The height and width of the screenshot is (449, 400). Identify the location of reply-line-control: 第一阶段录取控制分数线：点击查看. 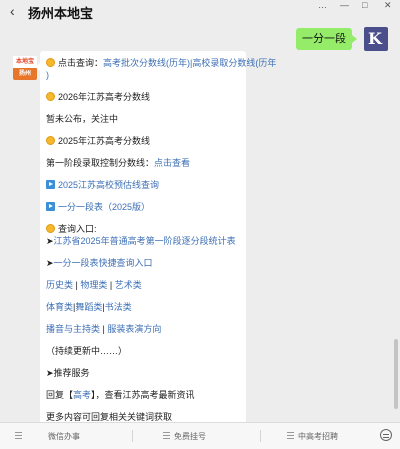
(118, 163).